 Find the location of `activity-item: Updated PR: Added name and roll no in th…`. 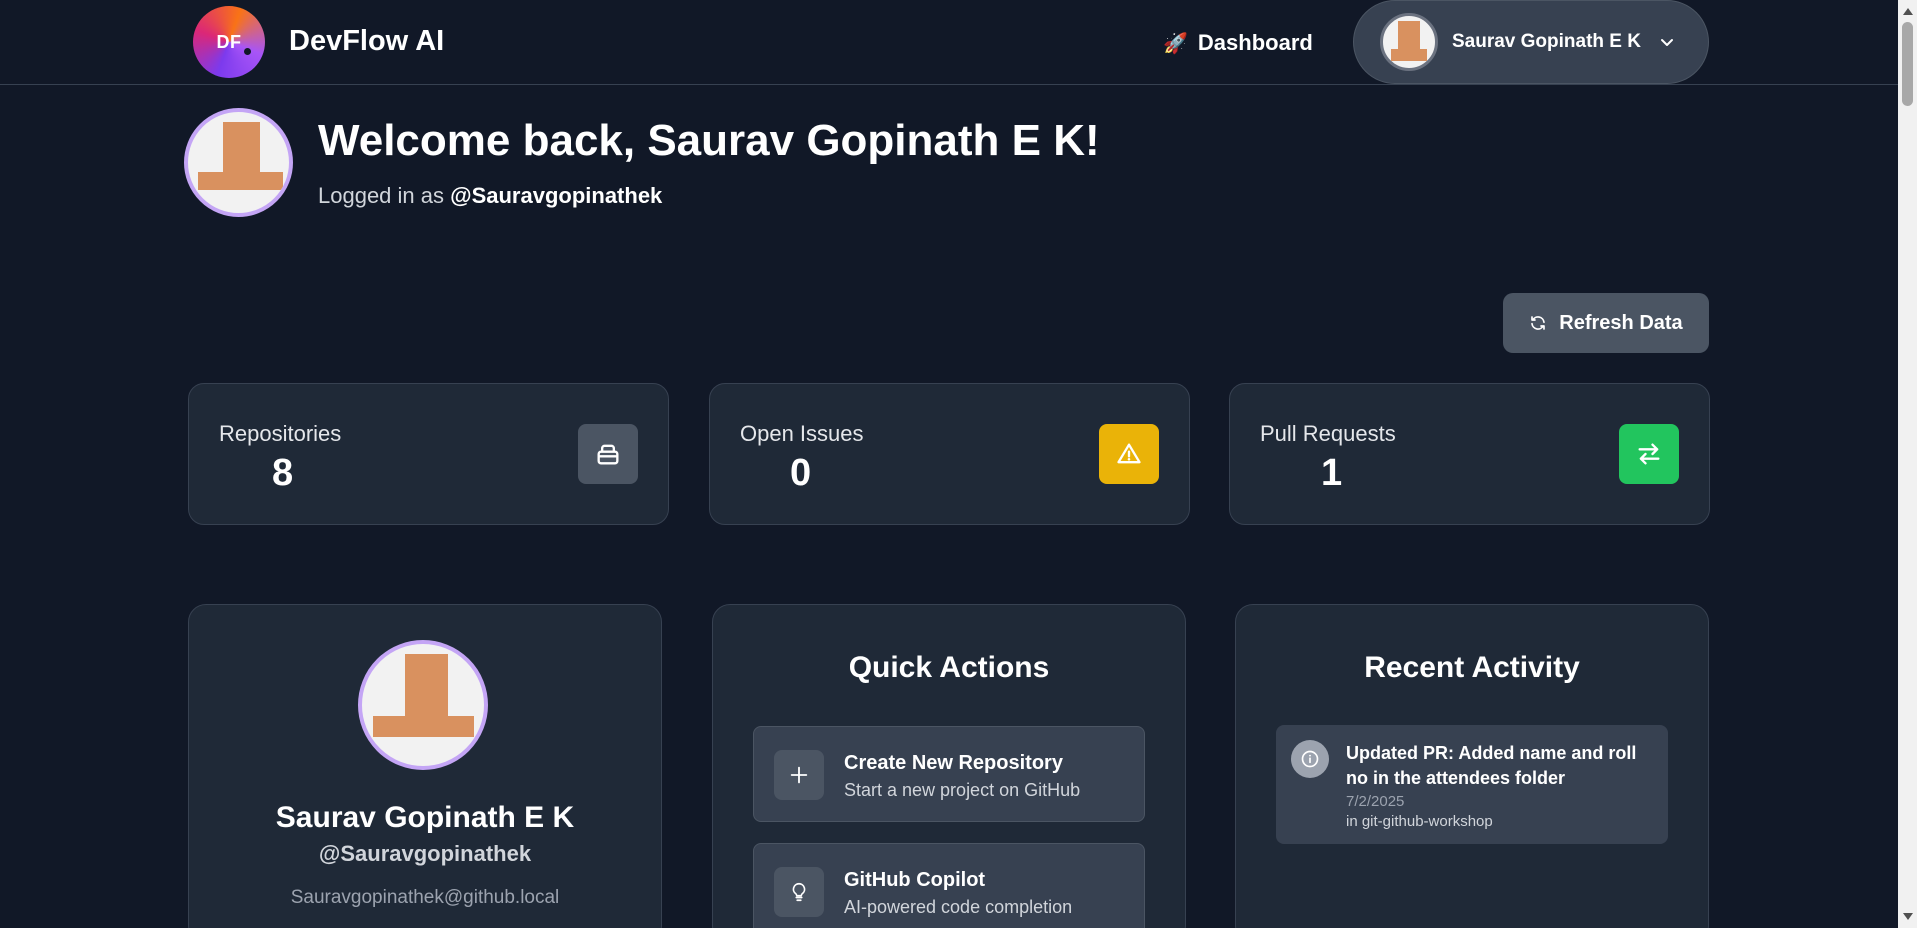

activity-item: Updated PR: Added name and roll no in th… is located at coordinates (1472, 784).